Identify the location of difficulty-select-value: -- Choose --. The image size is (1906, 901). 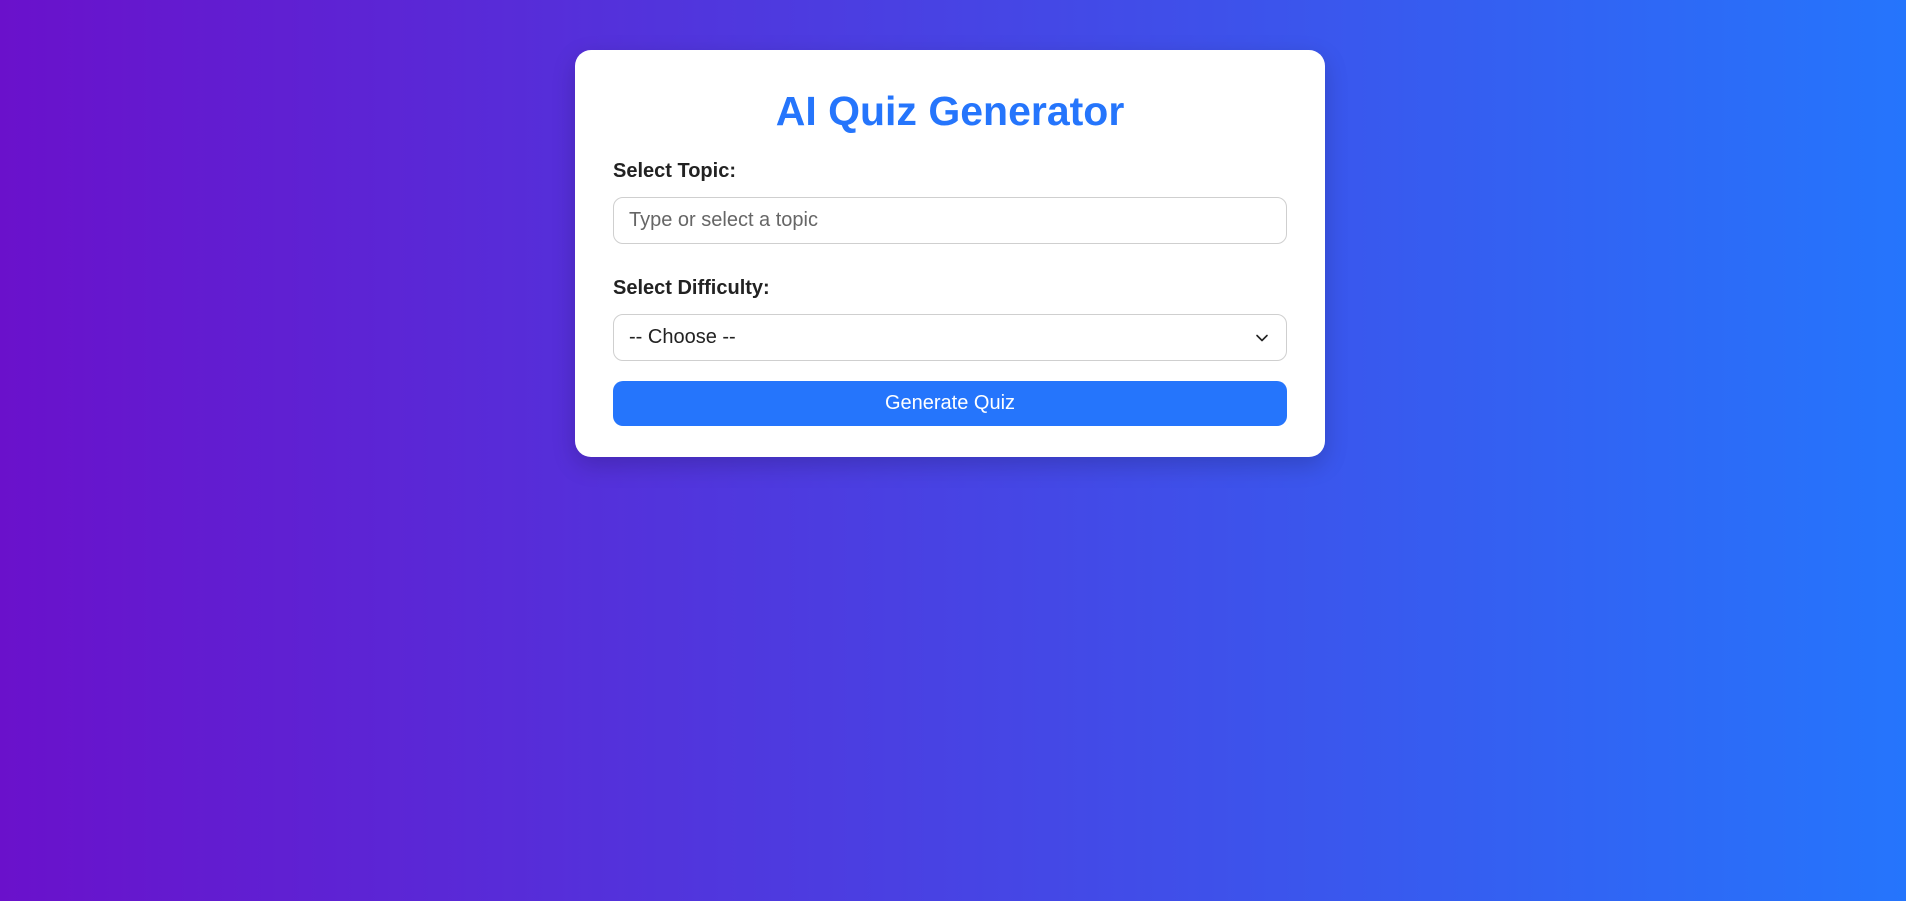
(950, 337).